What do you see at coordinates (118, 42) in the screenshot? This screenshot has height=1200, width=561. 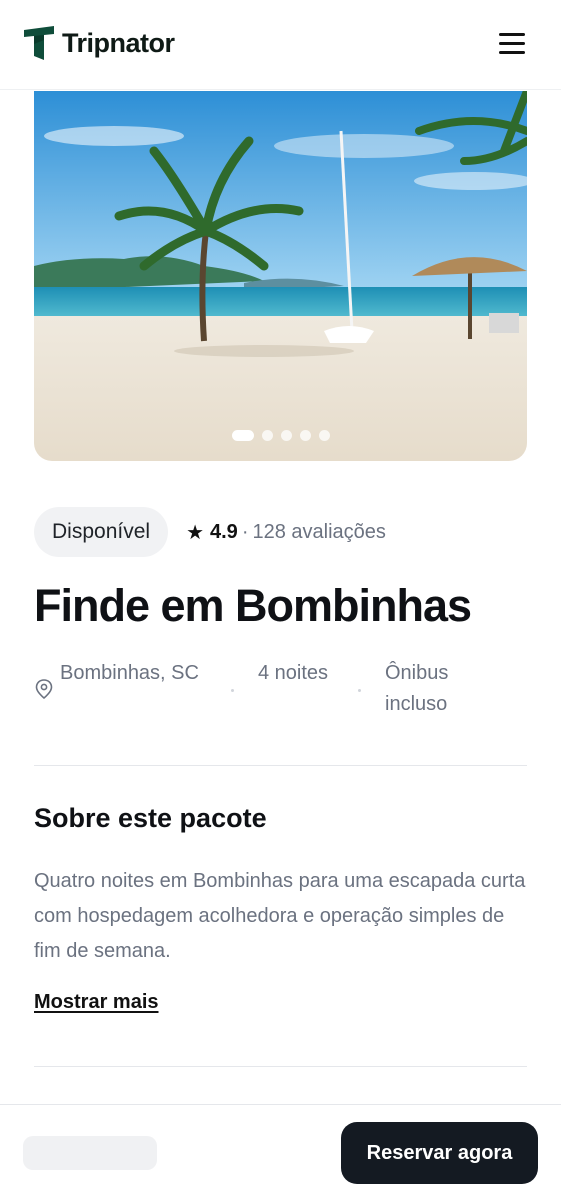 I see `brand-name: Tripnator` at bounding box center [118, 42].